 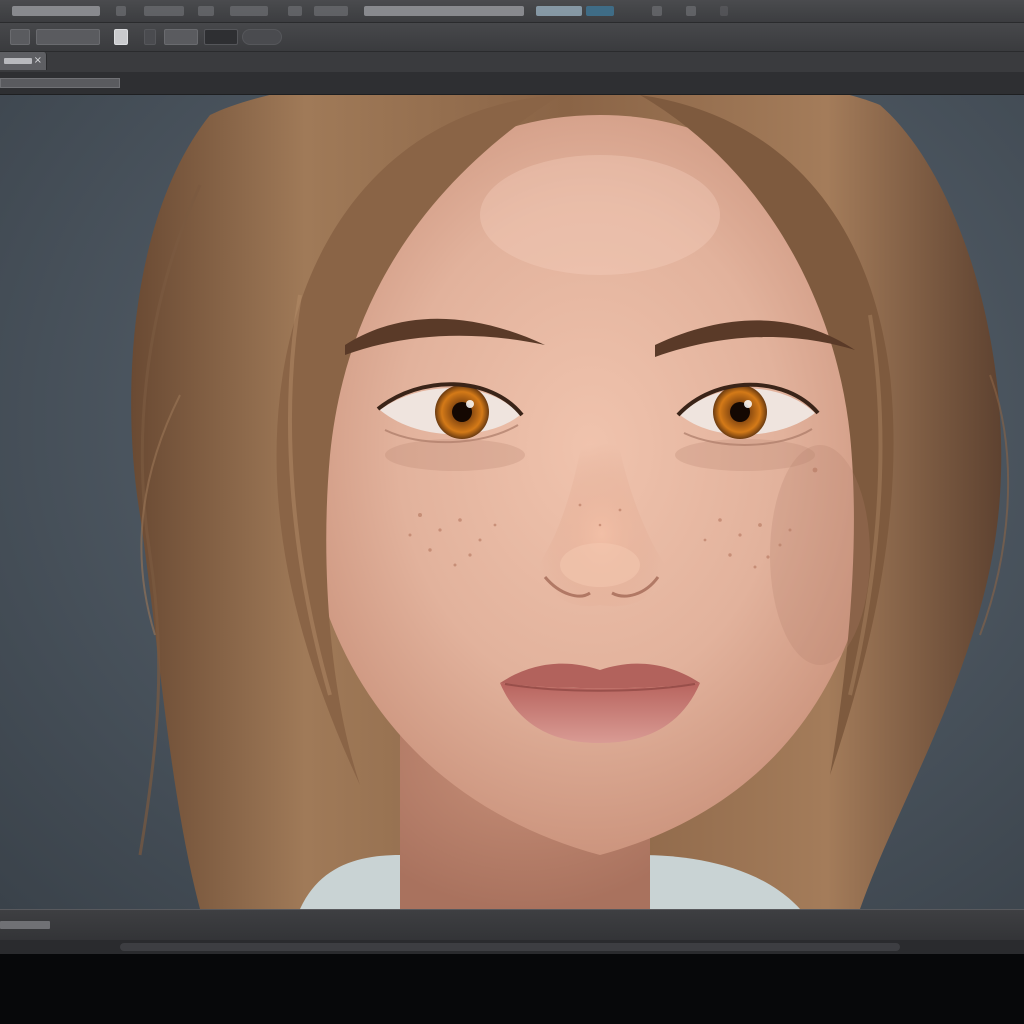 What do you see at coordinates (25, 925) in the screenshot?
I see `zoom-level-readout` at bounding box center [25, 925].